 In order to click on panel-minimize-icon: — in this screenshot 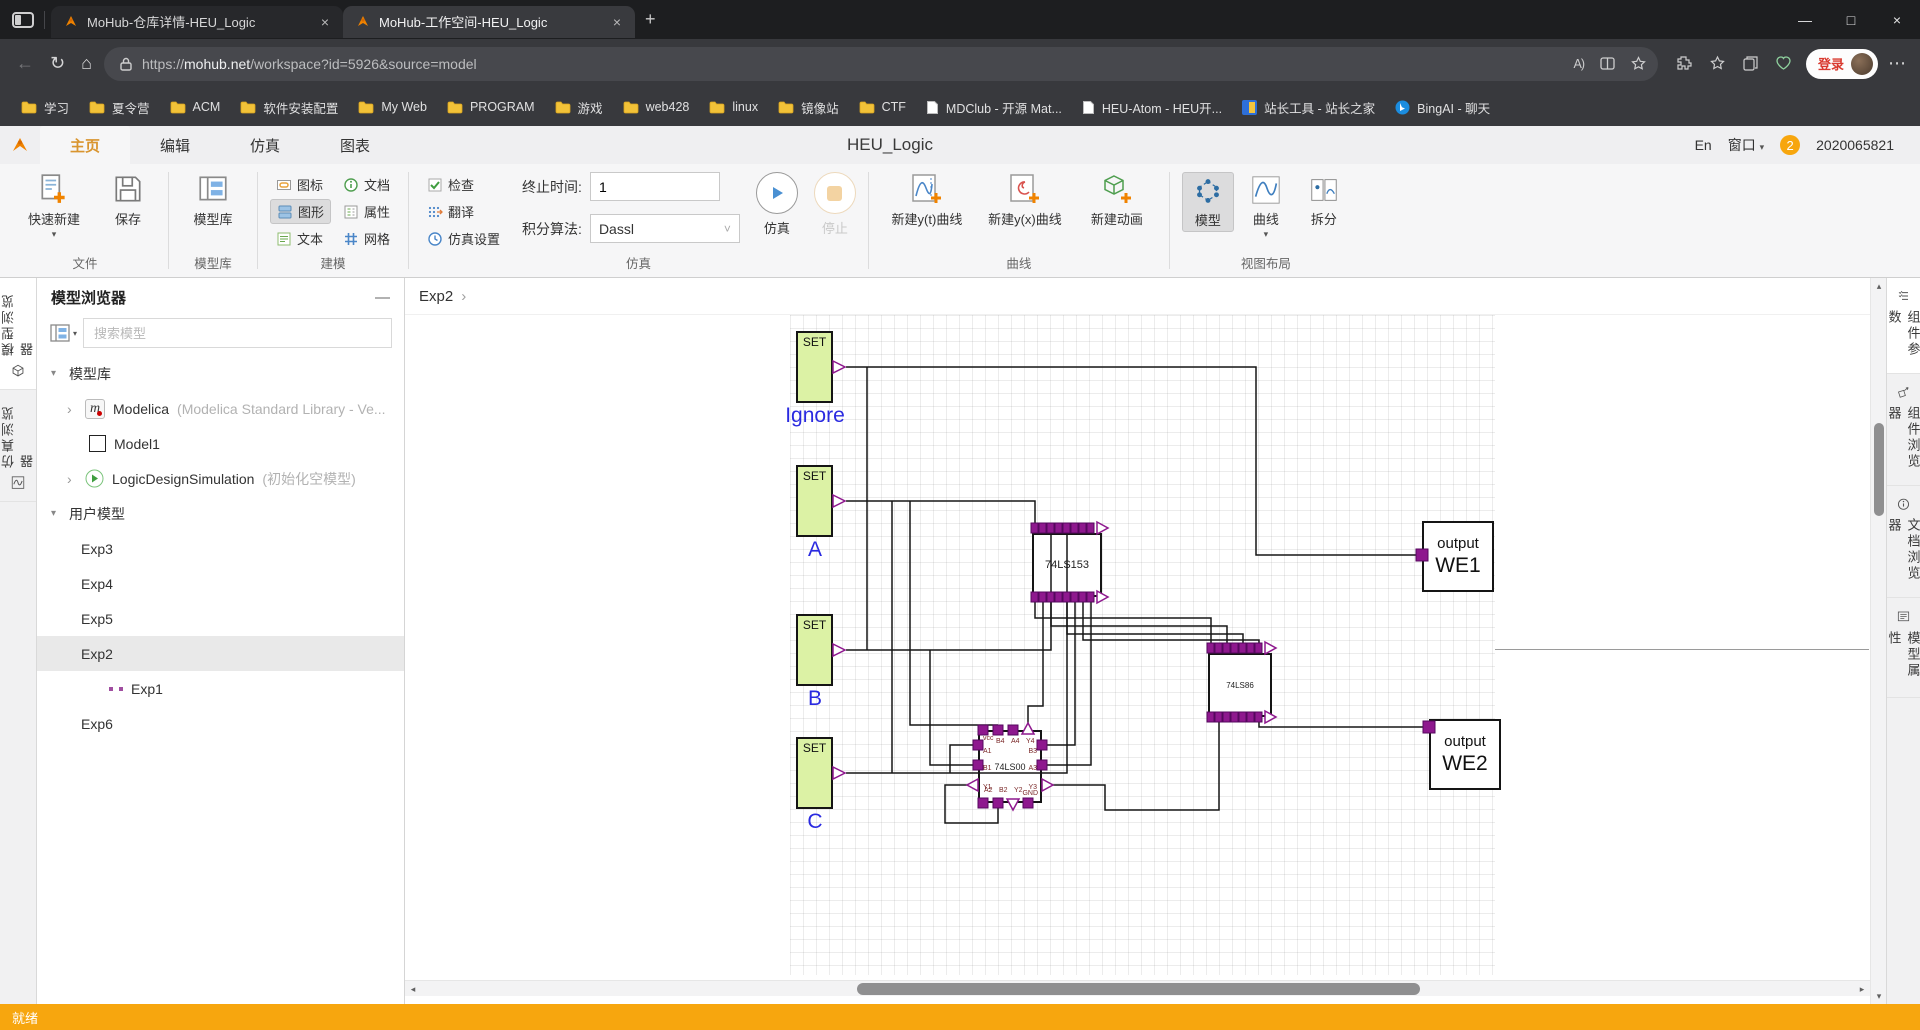, I will do `click(382, 297)`.